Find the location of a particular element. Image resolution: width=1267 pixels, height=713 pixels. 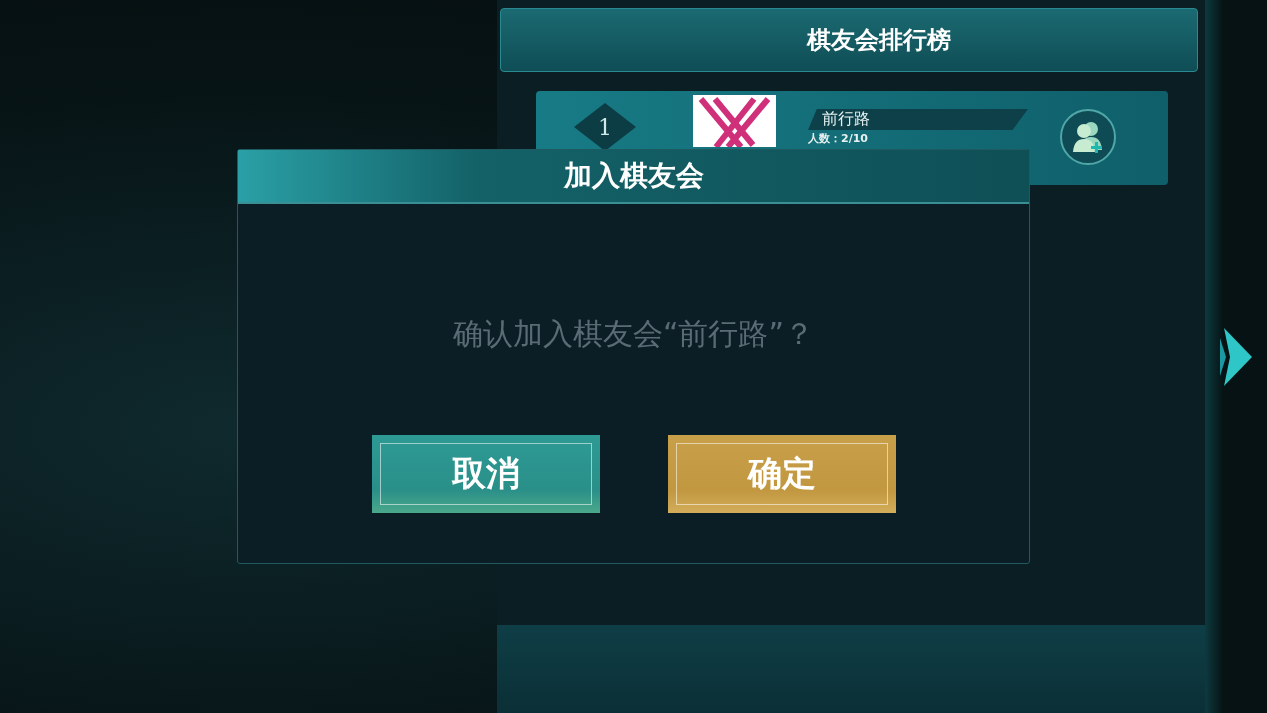

cancel-button: 取消 is located at coordinates (485, 474).